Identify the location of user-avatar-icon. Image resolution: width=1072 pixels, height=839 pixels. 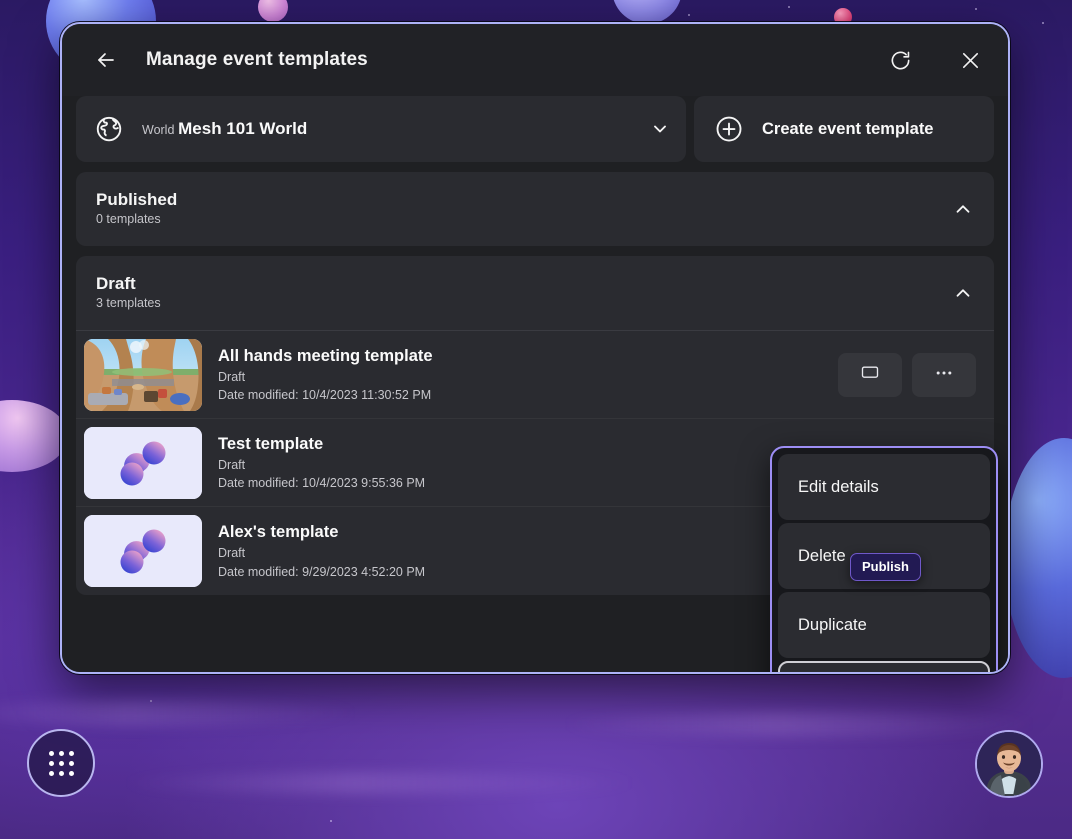
(1009, 764).